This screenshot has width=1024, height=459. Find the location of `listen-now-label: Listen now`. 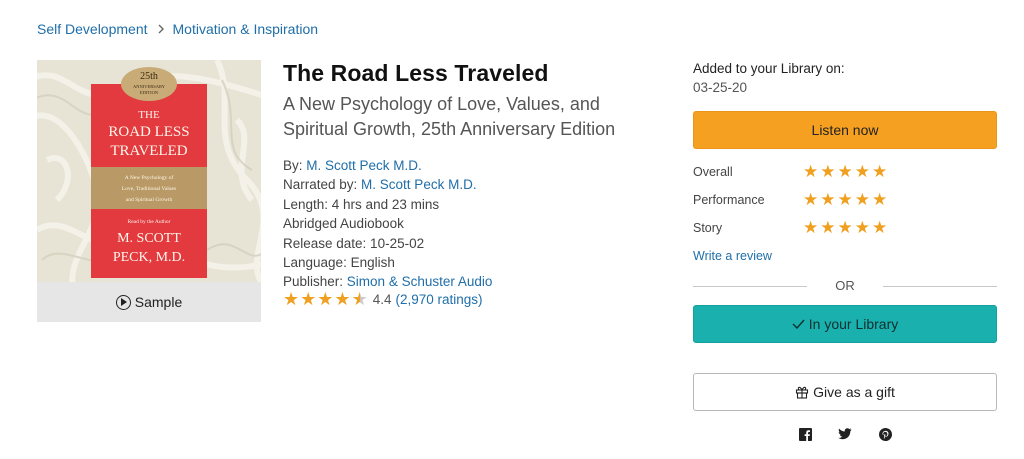

listen-now-label: Listen now is located at coordinates (845, 130).